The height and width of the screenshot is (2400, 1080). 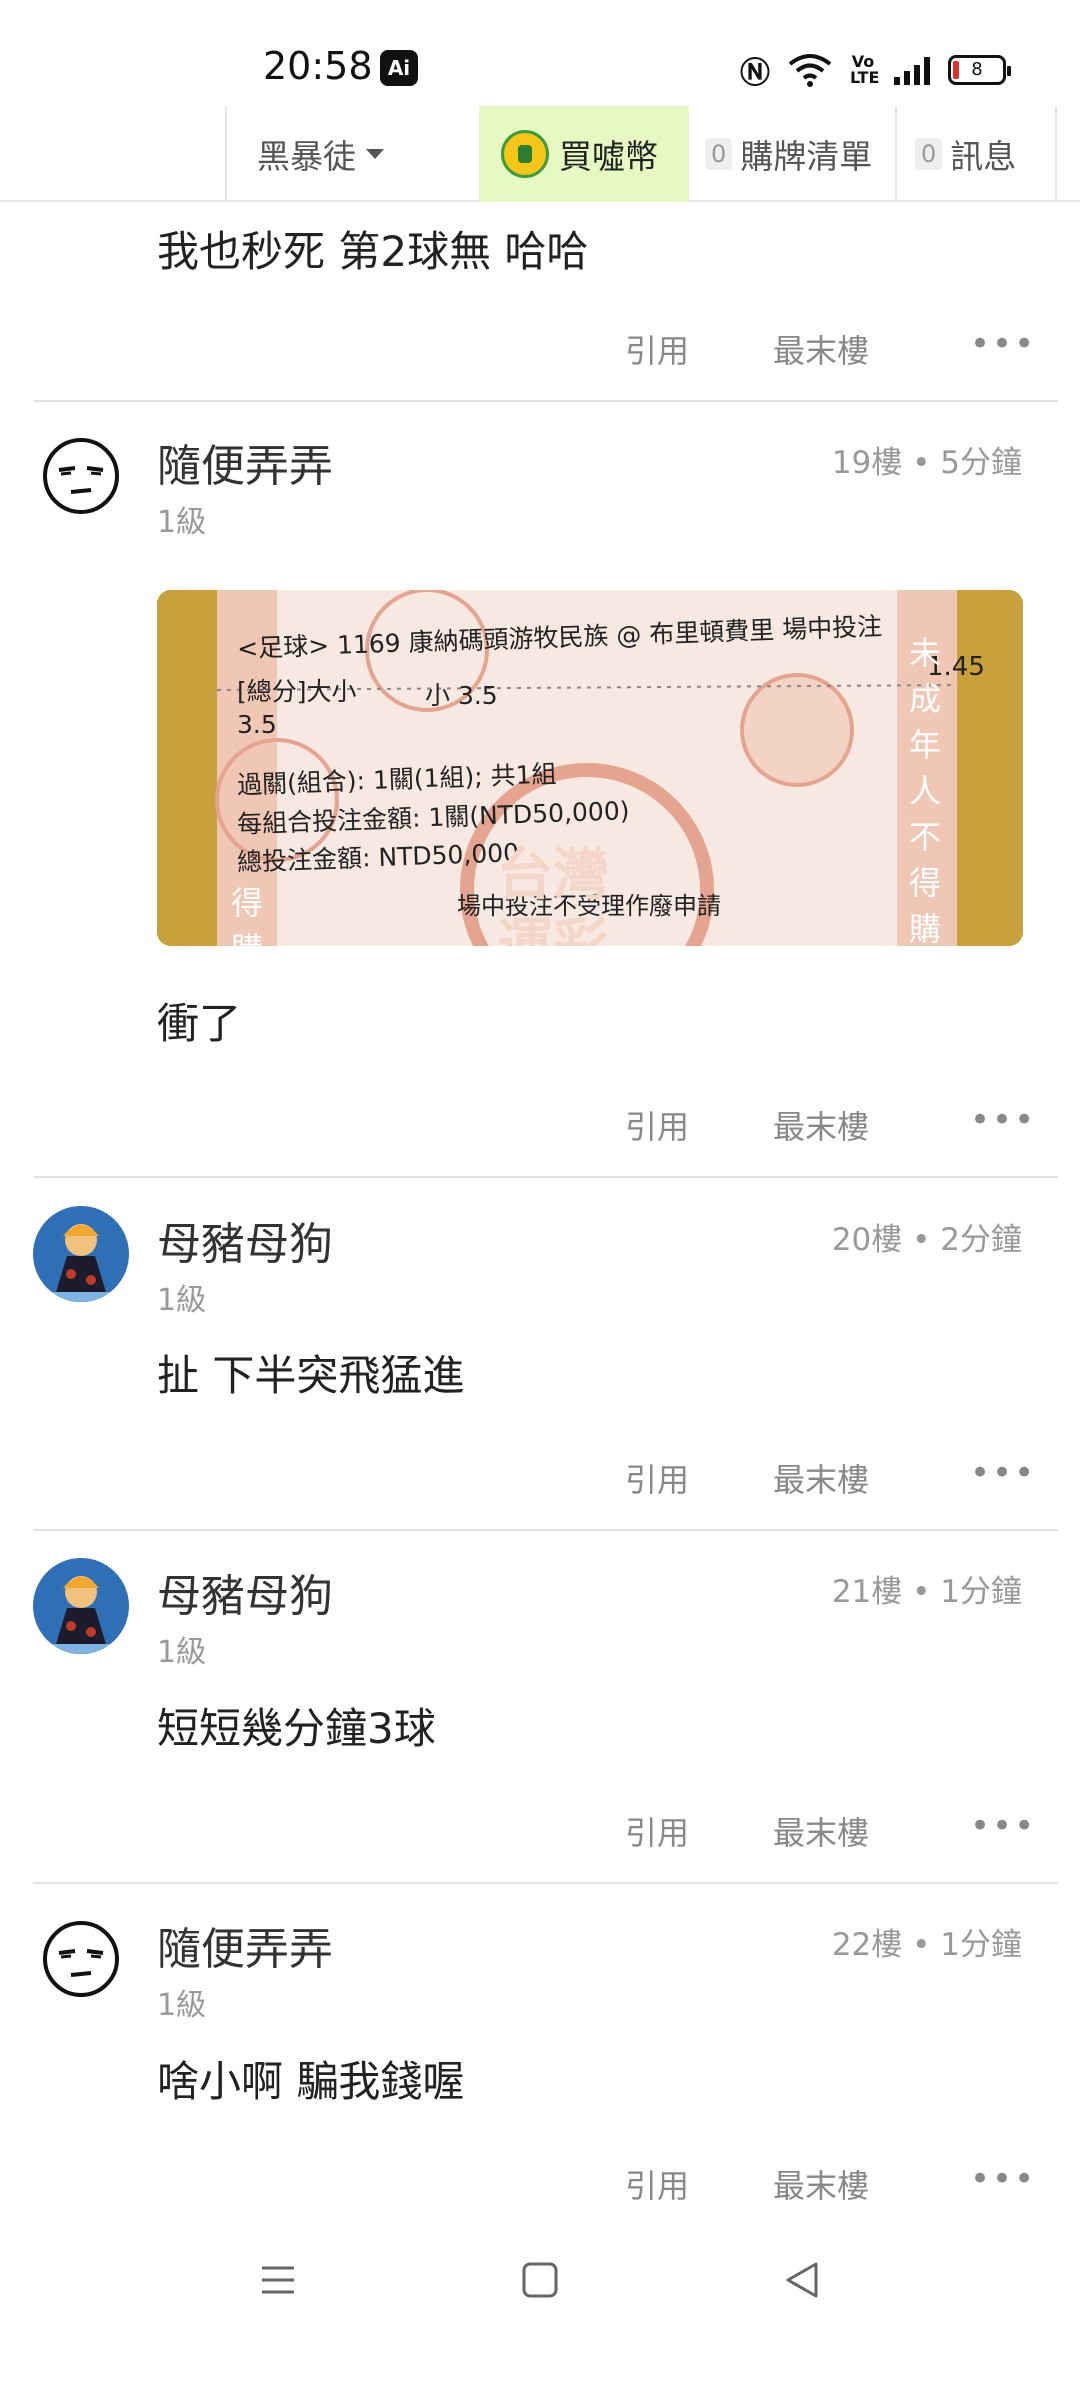 What do you see at coordinates (297, 691) in the screenshot?
I see `ticket-line: [總分]大小` at bounding box center [297, 691].